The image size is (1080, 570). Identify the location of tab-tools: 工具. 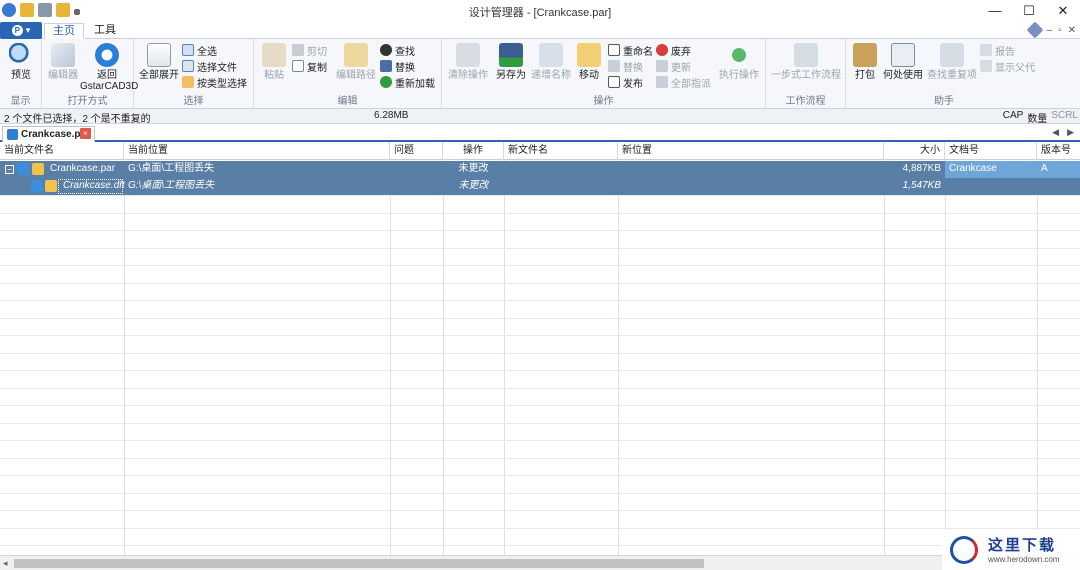
(105, 31).